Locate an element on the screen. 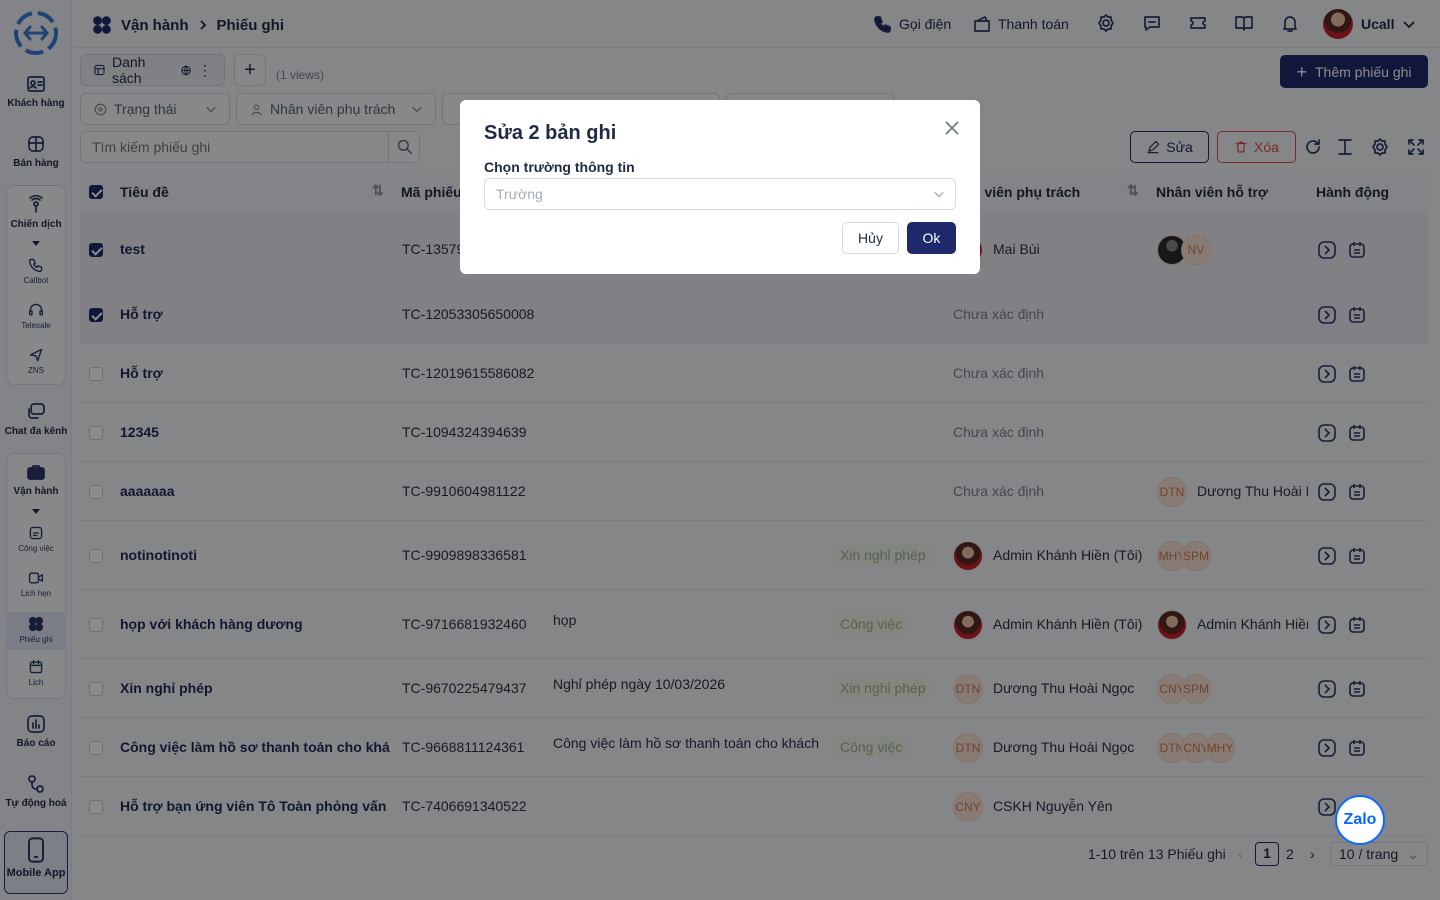 The image size is (1440, 900). field-select-placeholder: Trường is located at coordinates (519, 194).